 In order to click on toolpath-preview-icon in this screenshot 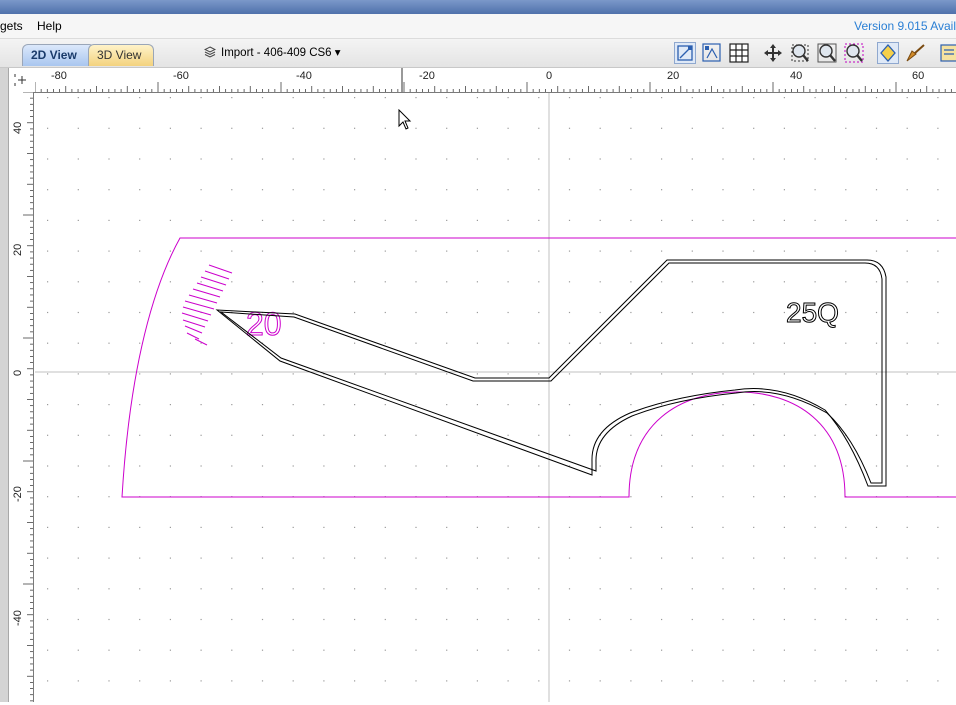, I will do `click(888, 53)`.